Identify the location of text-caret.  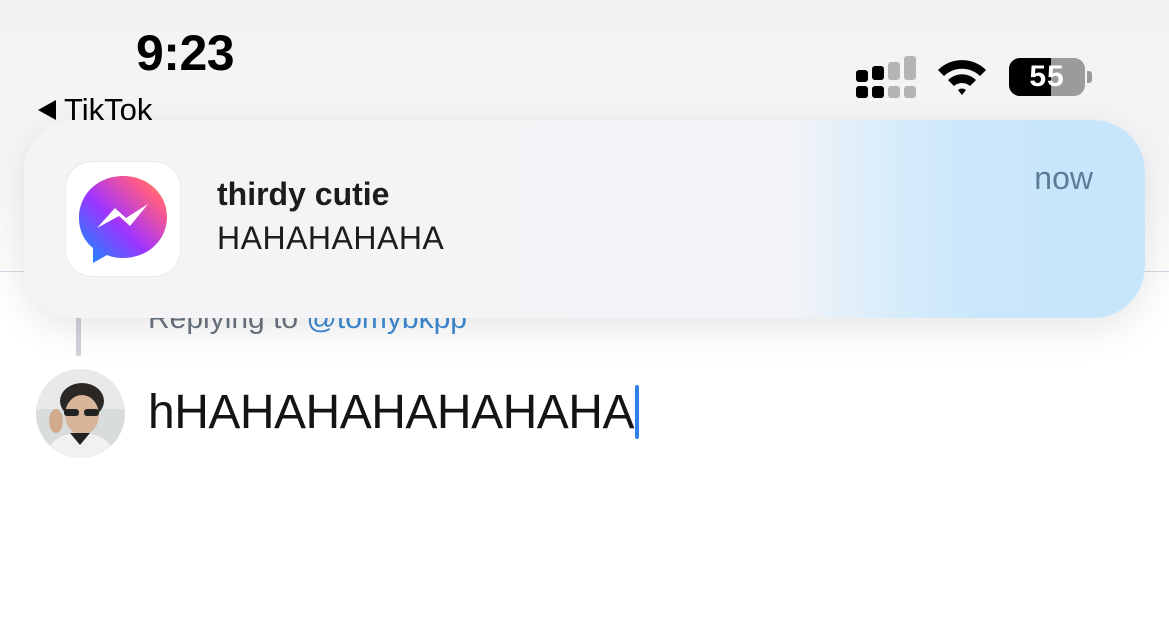
(636, 412).